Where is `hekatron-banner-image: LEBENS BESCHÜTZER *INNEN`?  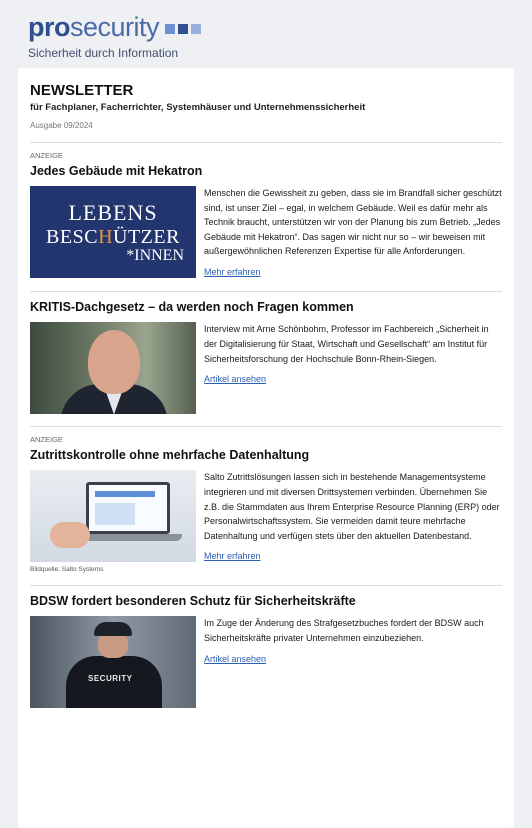
hekatron-banner-image: LEBENS BESCHÜTZER *INNEN is located at coordinates (113, 232).